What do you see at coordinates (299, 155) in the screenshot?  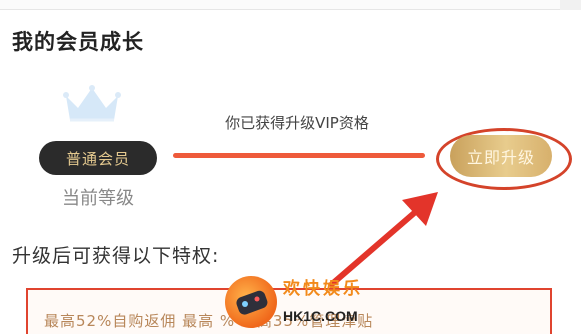 I see `level-progress-line` at bounding box center [299, 155].